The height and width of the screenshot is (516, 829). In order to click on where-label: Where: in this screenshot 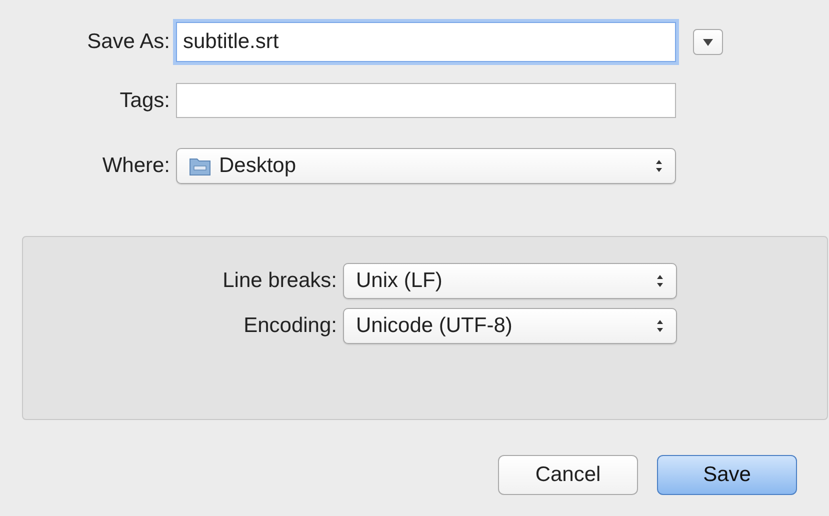, I will do `click(135, 166)`.